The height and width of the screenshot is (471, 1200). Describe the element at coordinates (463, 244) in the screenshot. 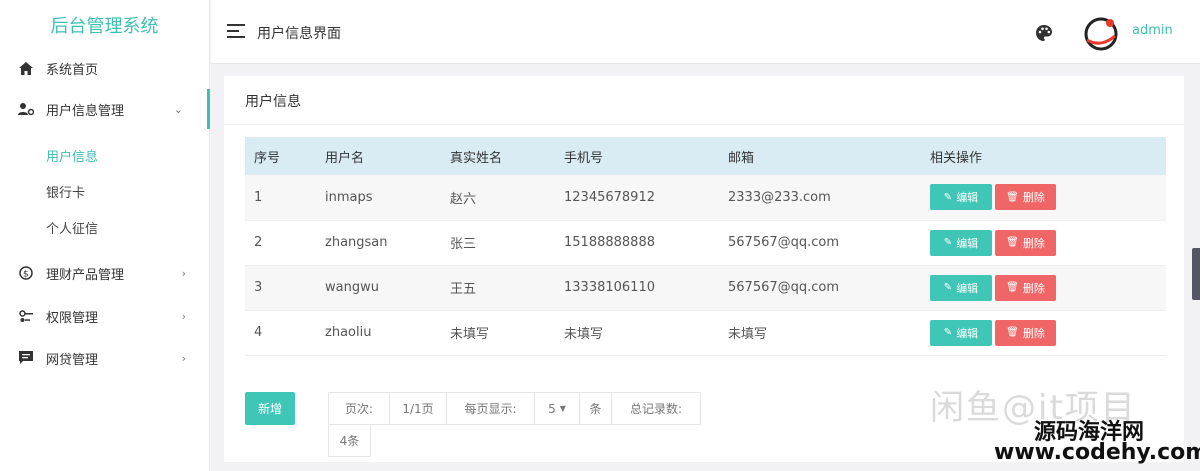

I see `cell-realname: 张三` at that location.